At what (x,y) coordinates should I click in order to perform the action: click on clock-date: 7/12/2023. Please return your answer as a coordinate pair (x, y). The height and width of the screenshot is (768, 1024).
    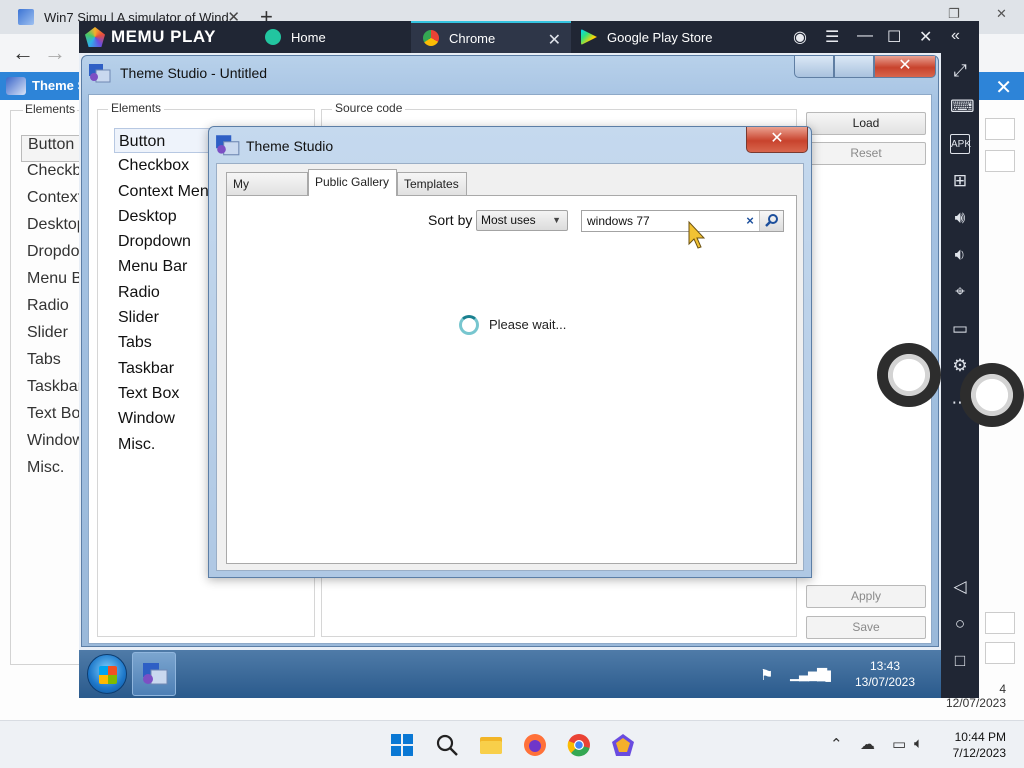
    Looking at the image, I should click on (979, 753).